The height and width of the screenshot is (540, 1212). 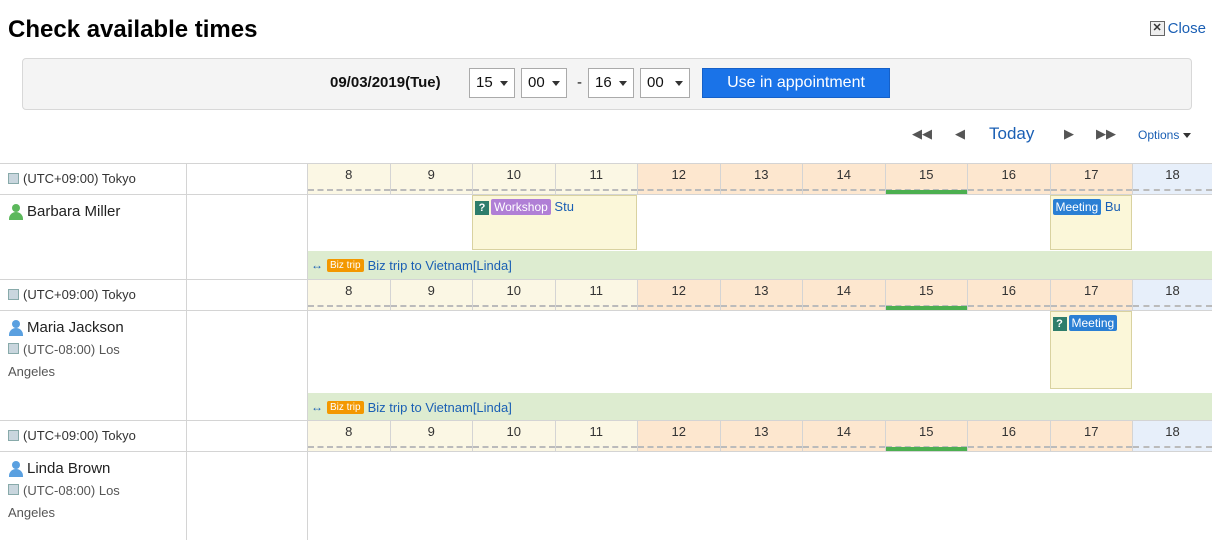 What do you see at coordinates (579, 82) in the screenshot?
I see `range-dash: -` at bounding box center [579, 82].